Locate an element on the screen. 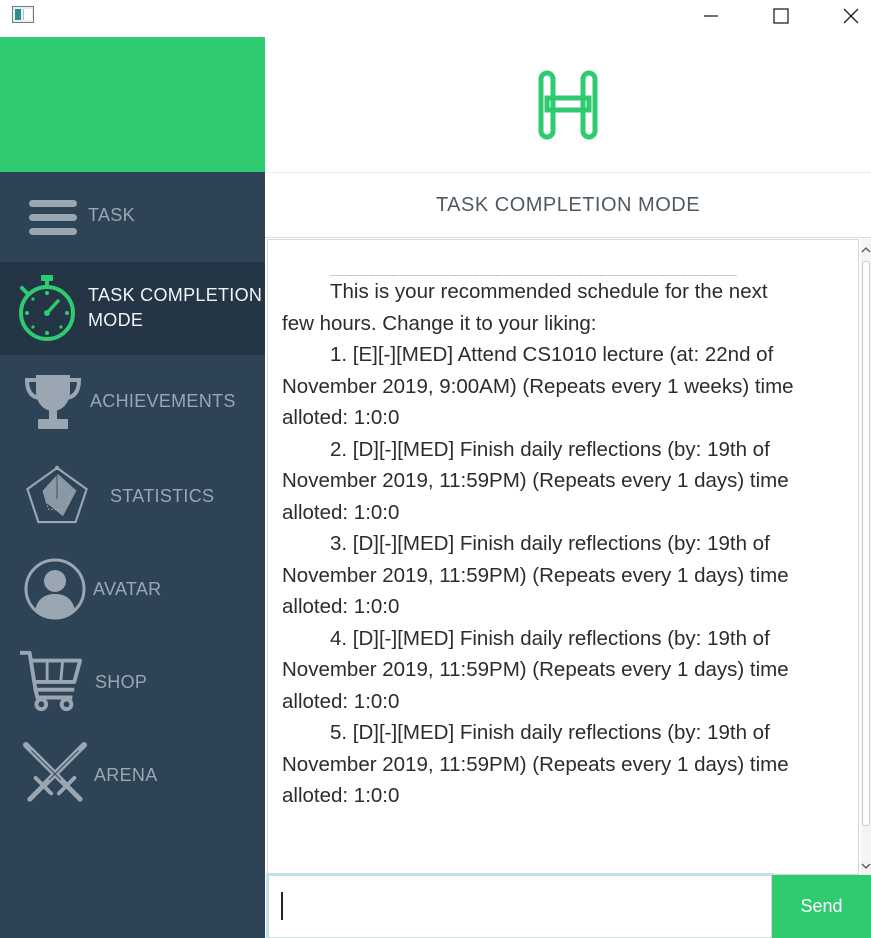 The height and width of the screenshot is (938, 871). menu-icon is located at coordinates (53, 218).